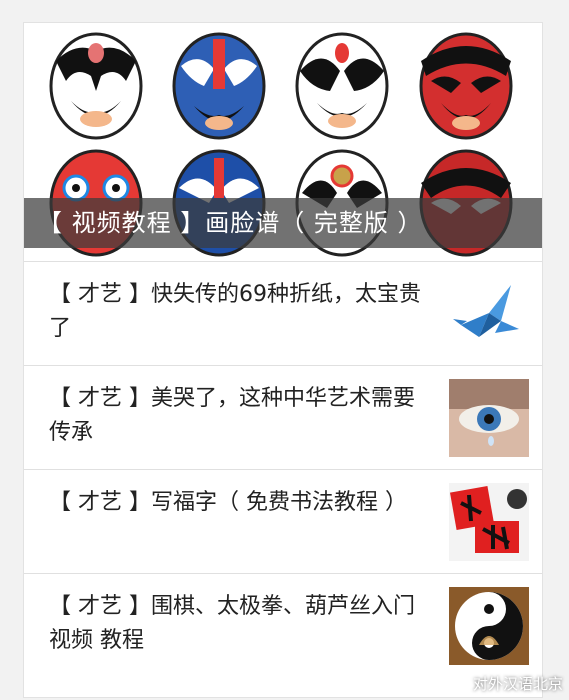 This screenshot has height=700, width=569. I want to click on list-item: 【 才艺 】美哭了，这种中华艺术需要传承, so click(283, 417).